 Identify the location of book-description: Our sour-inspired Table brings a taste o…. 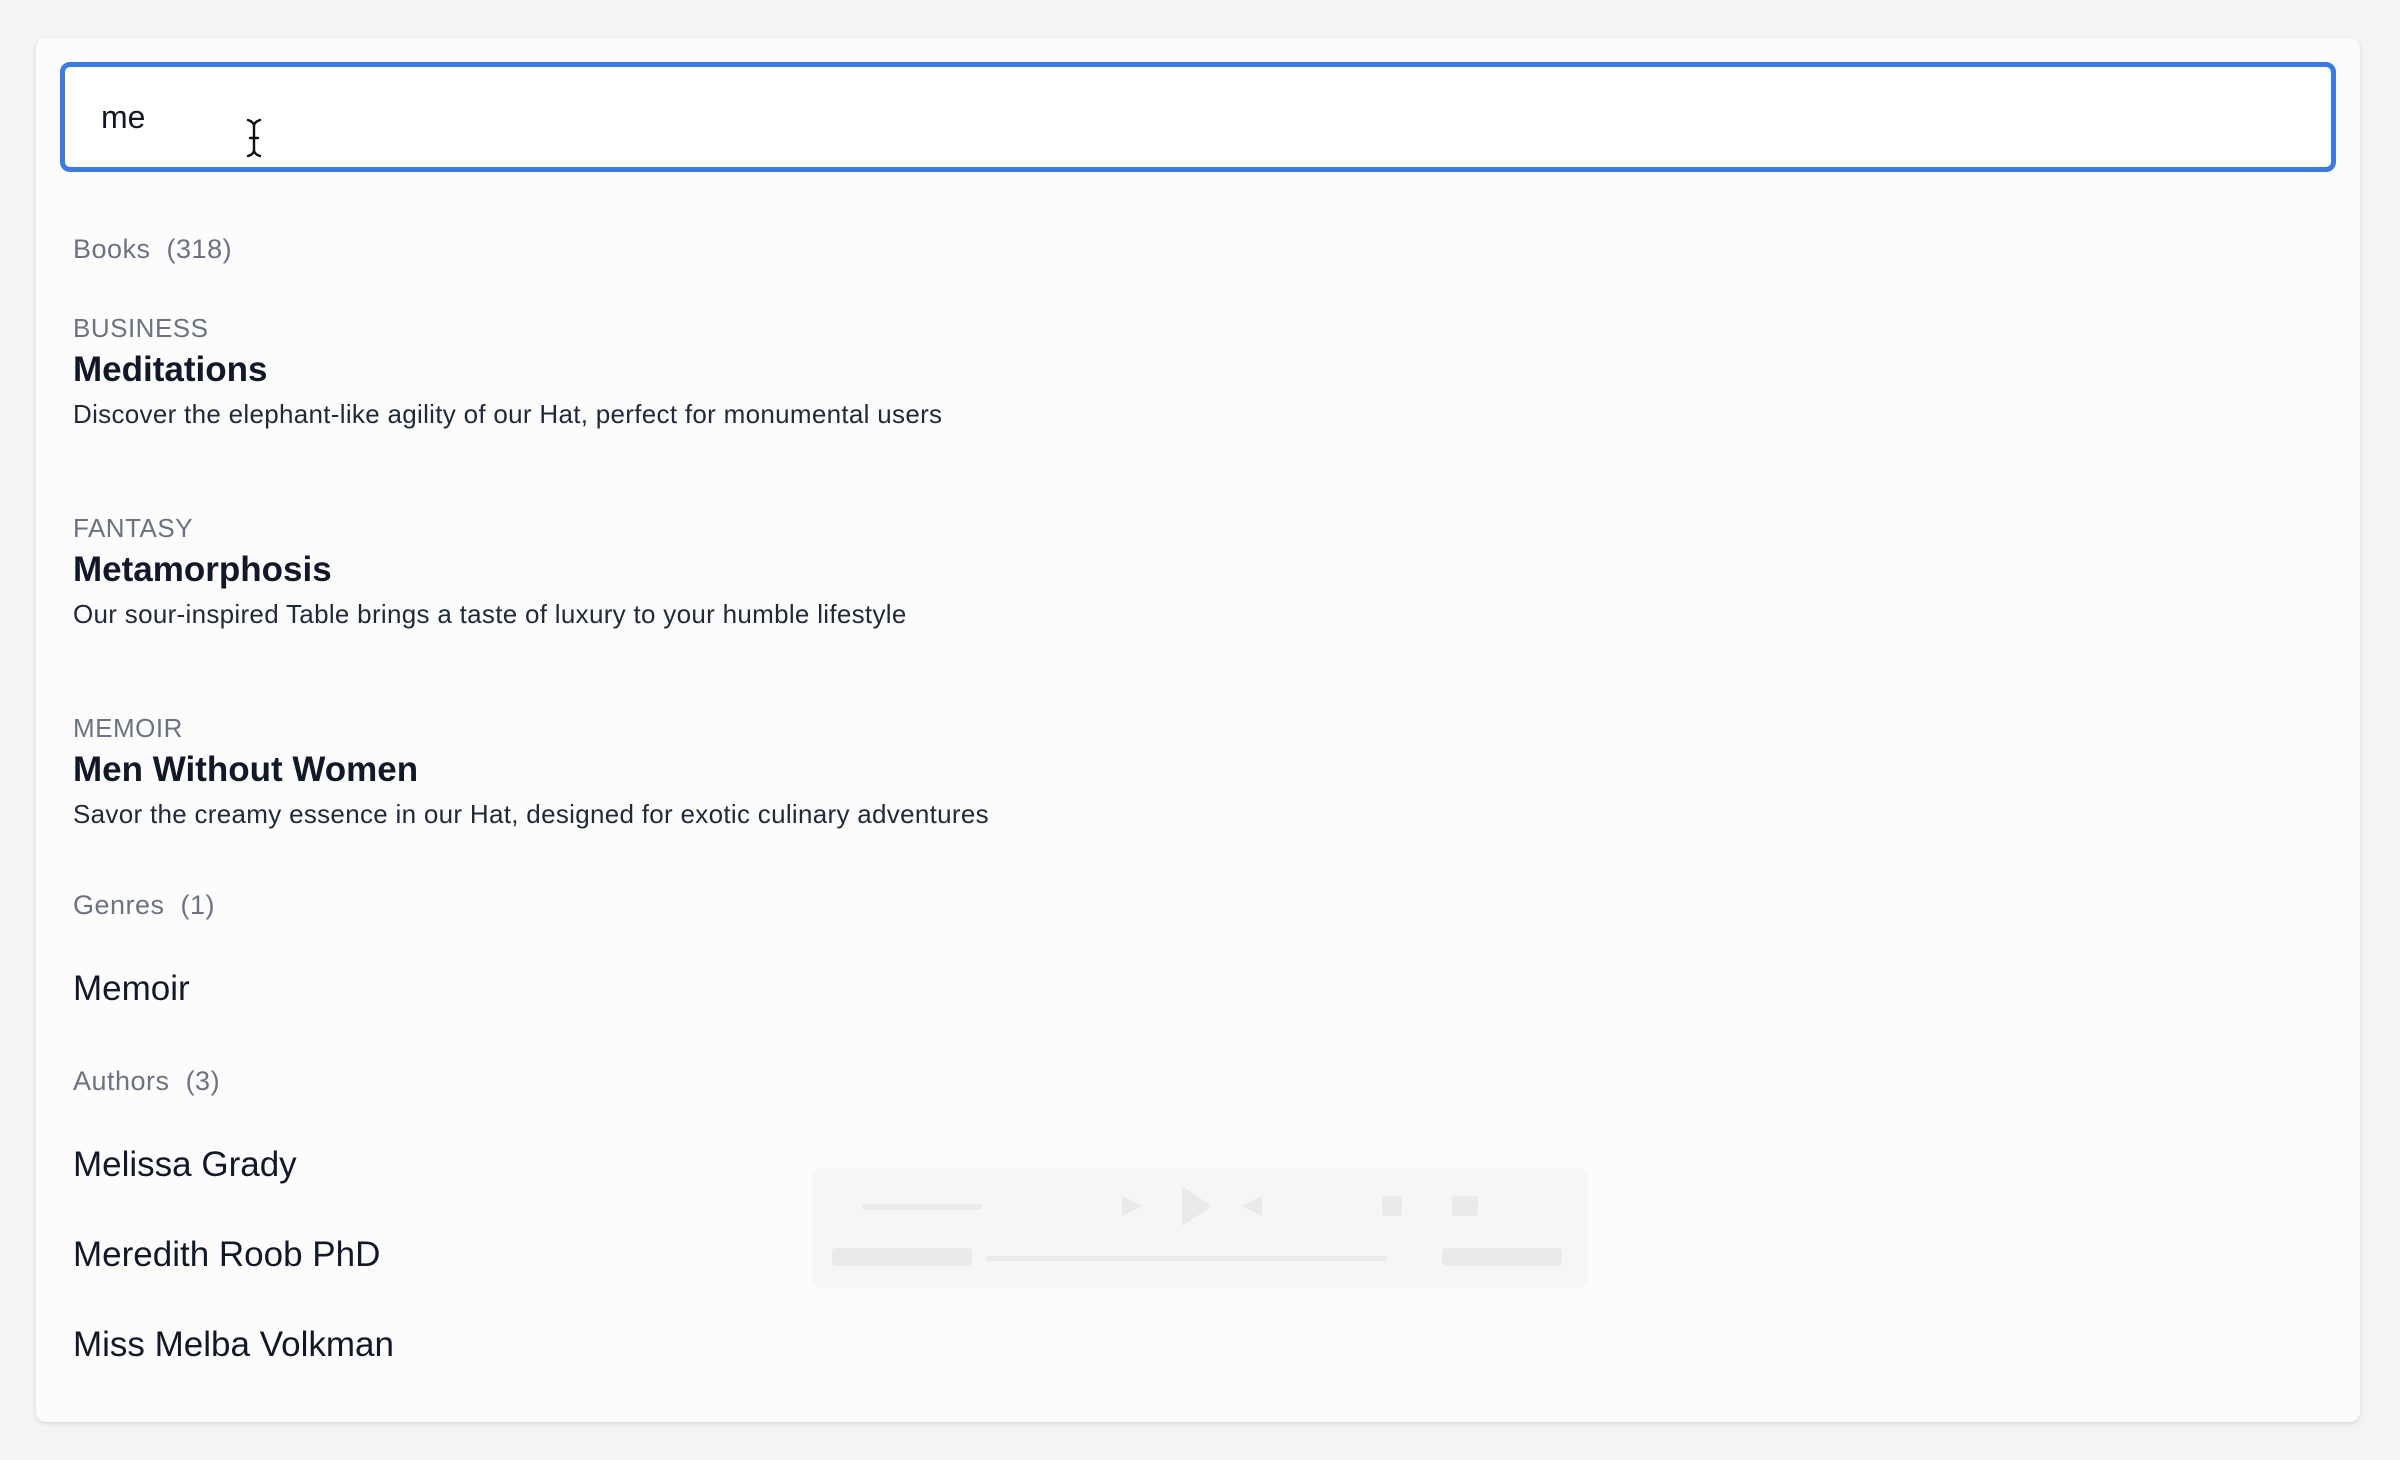
(490, 614).